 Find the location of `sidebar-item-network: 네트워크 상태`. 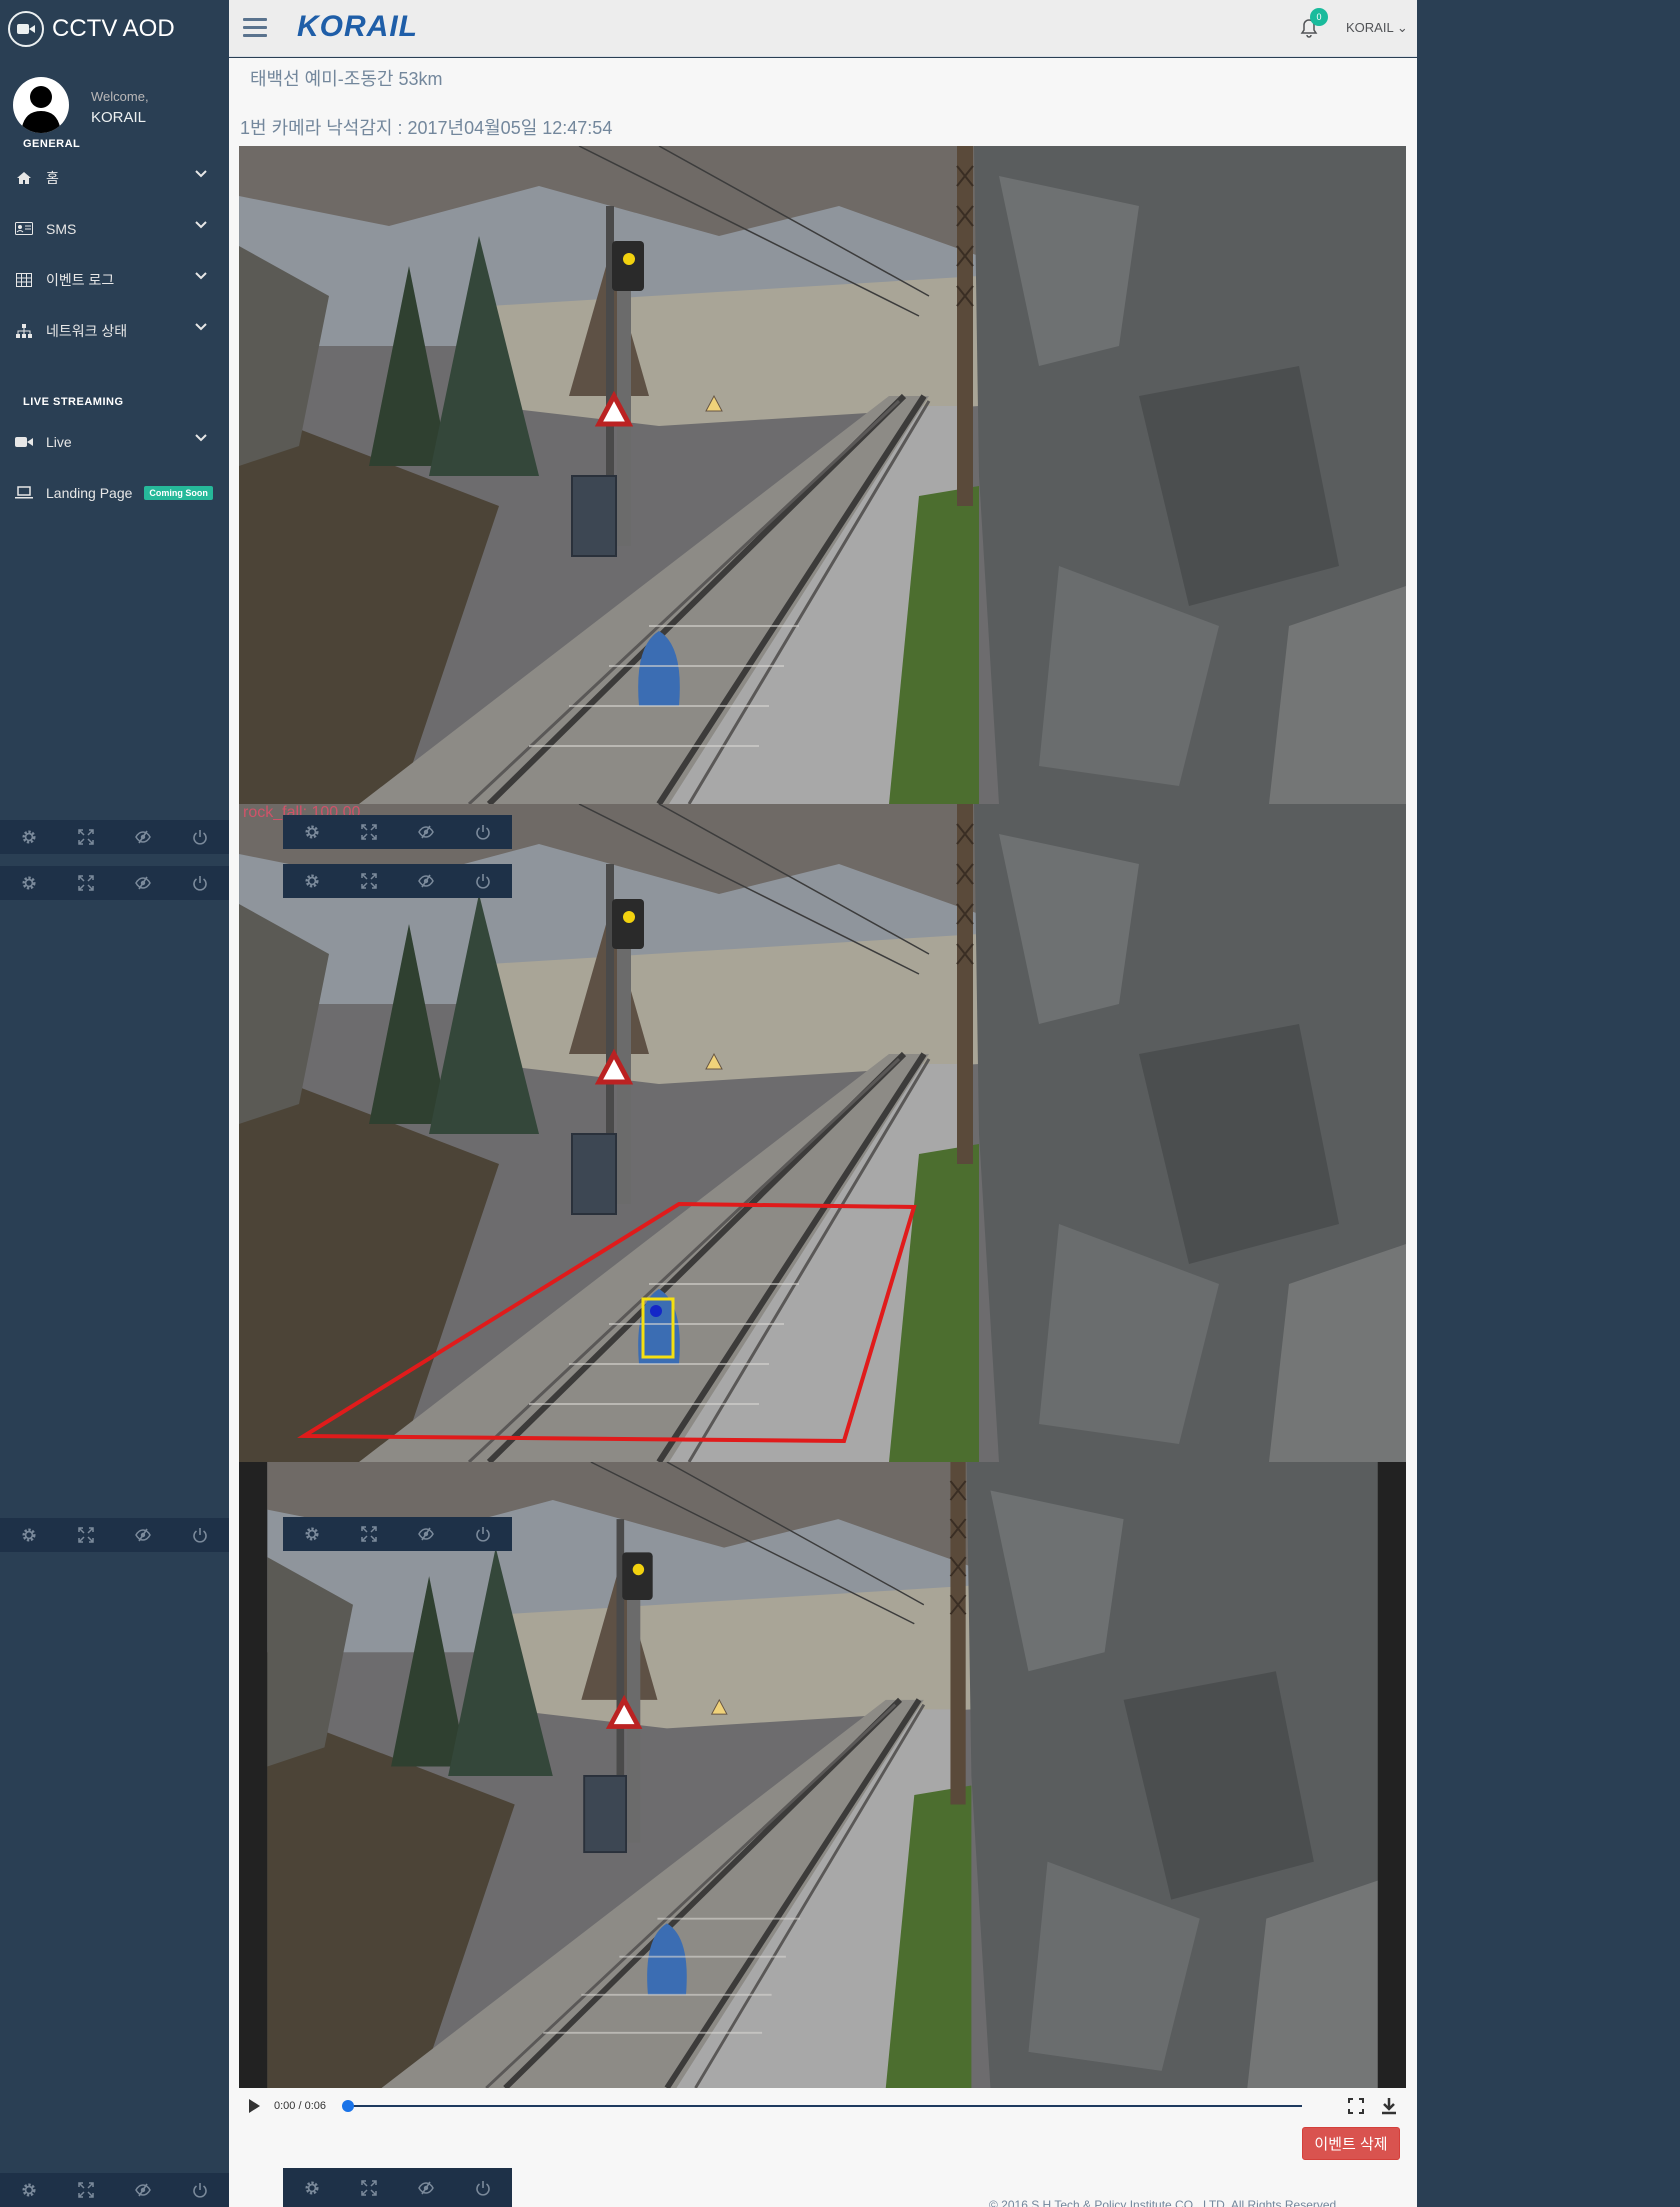

sidebar-item-network: 네트워크 상태 is located at coordinates (114, 330).